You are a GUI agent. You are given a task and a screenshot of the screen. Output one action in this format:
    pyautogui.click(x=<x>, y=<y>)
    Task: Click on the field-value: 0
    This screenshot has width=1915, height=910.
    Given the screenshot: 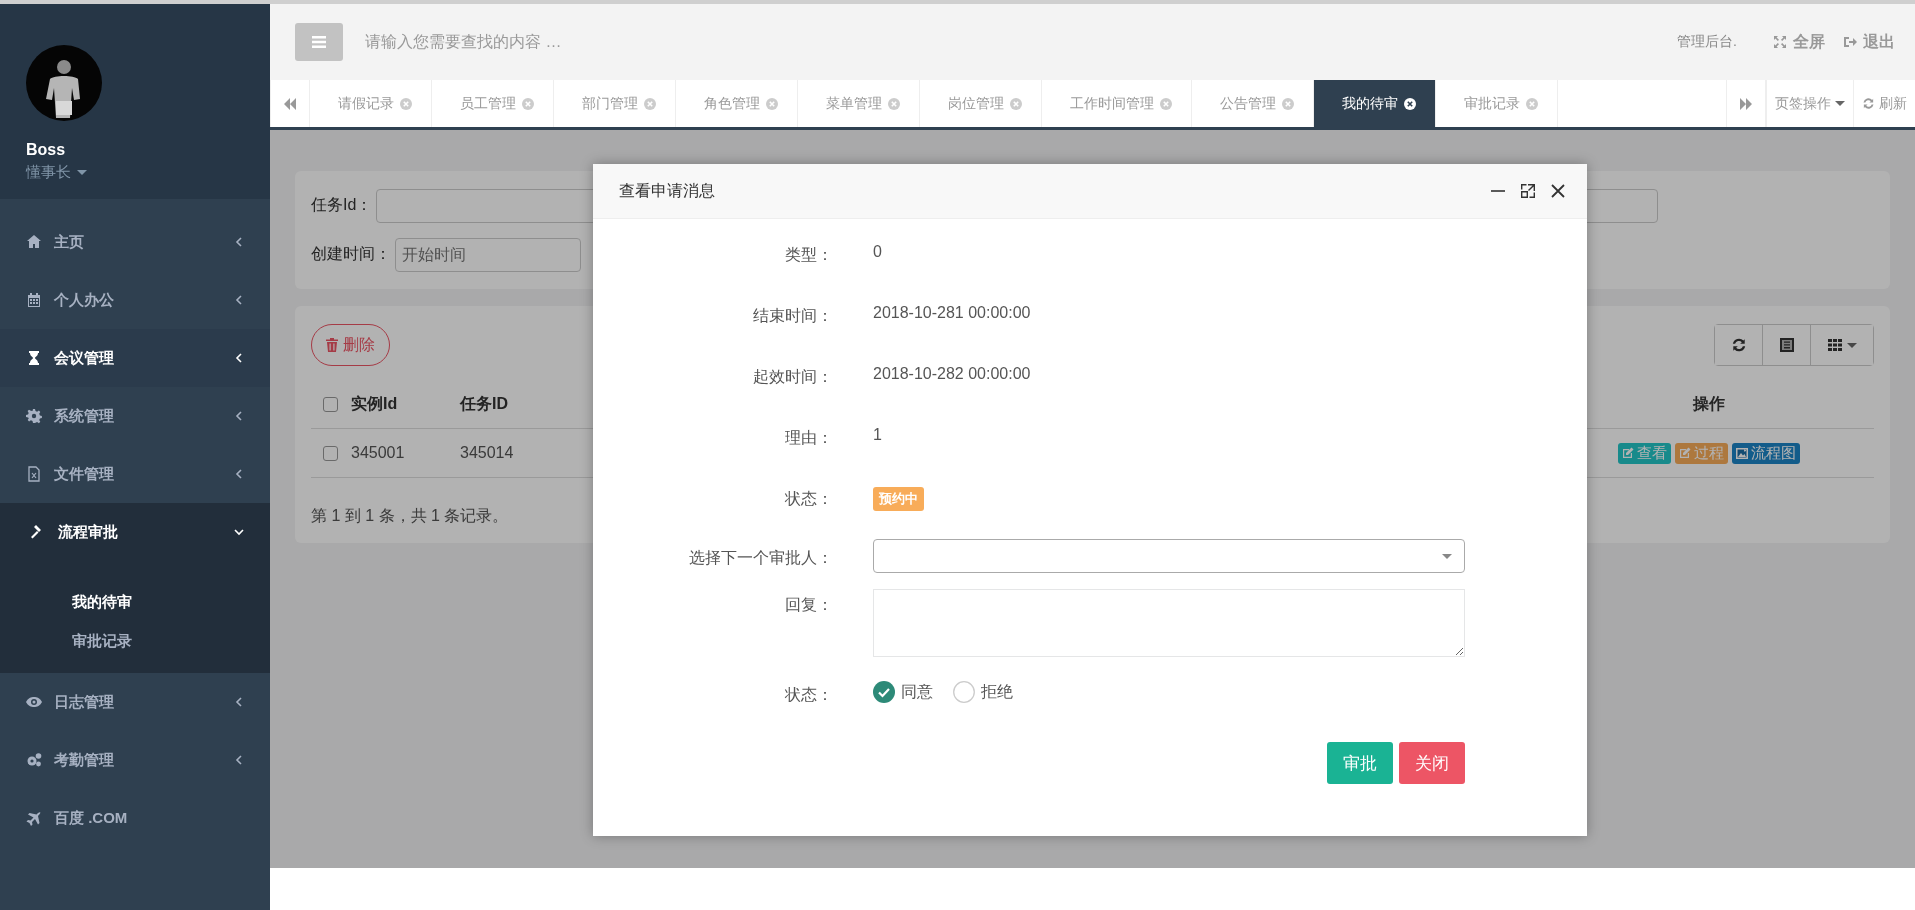 What is the action you would take?
    pyautogui.click(x=877, y=252)
    